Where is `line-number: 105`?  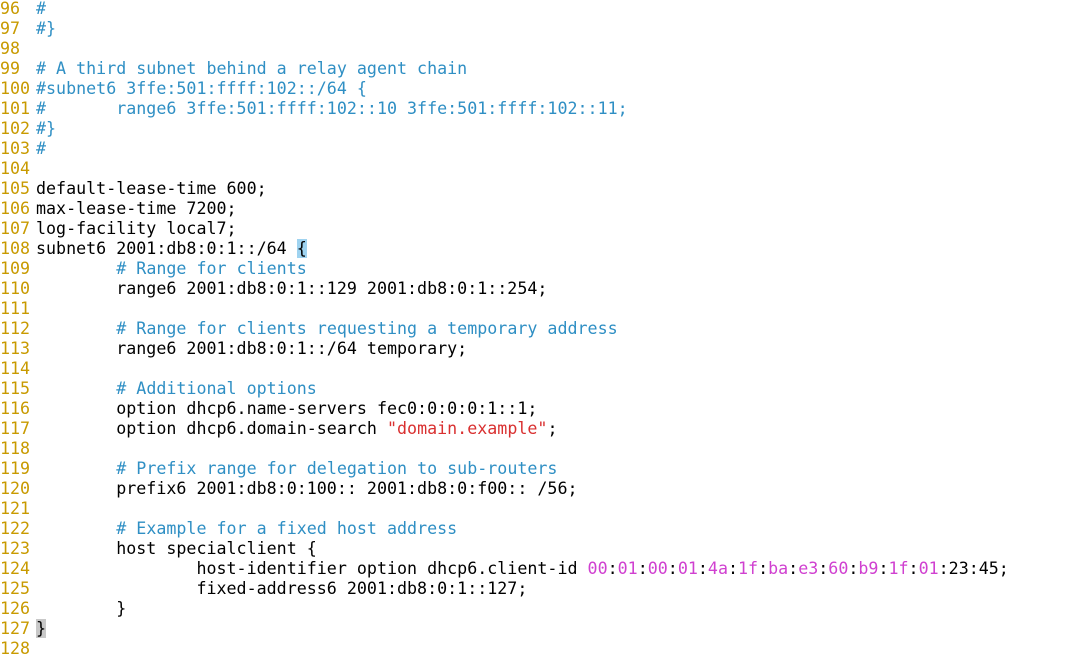 line-number: 105 is located at coordinates (15, 188).